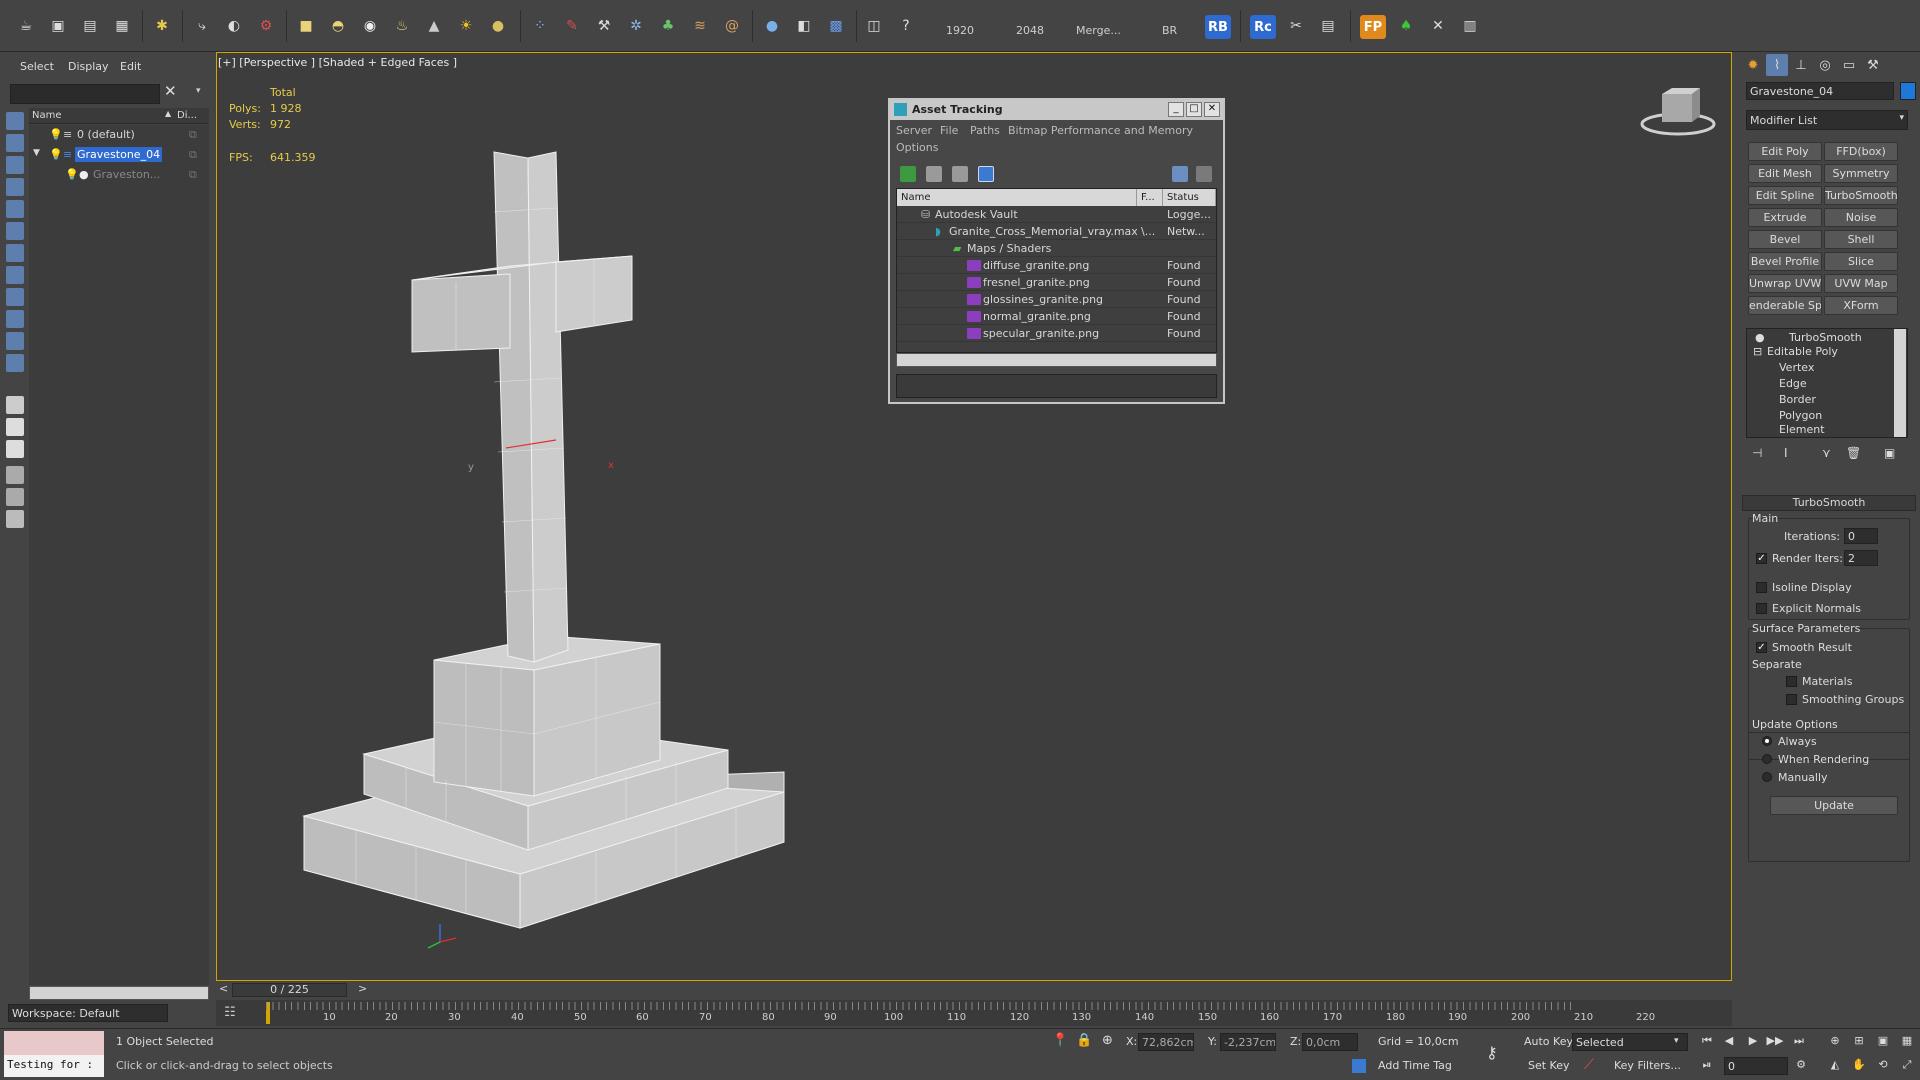  I want to click on update-button: Update, so click(1834, 805).